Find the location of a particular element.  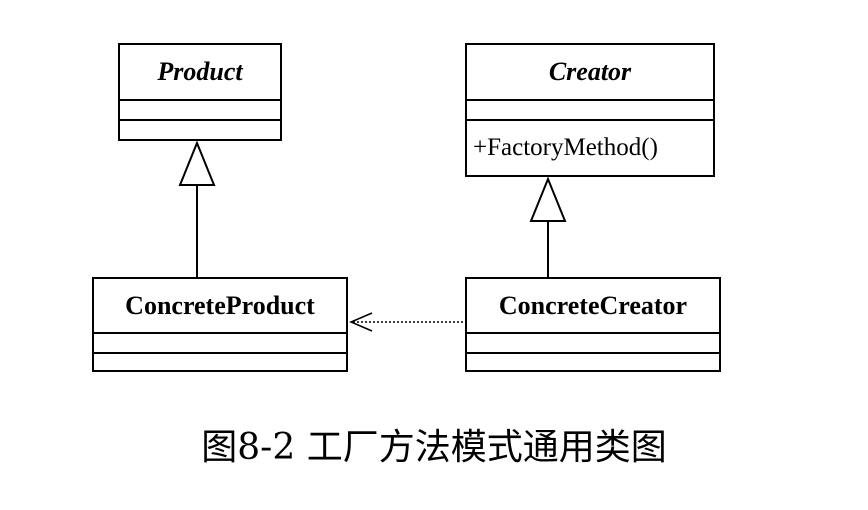

class-concrete-product-attributes is located at coordinates (220, 344).